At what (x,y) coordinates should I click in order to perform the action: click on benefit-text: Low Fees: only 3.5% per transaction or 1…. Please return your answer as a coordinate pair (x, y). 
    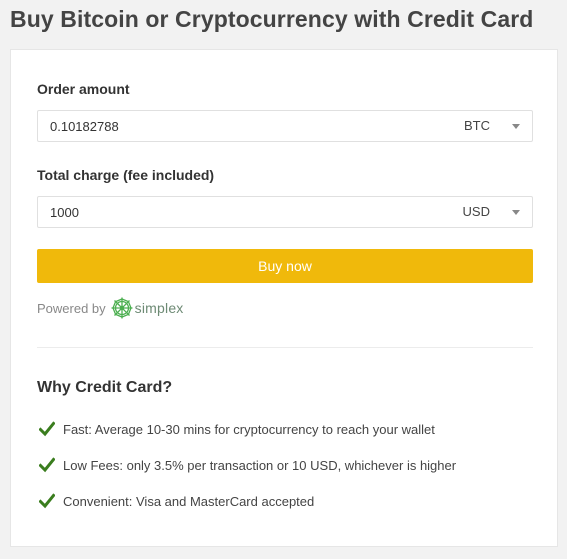
    Looking at the image, I should click on (260, 465).